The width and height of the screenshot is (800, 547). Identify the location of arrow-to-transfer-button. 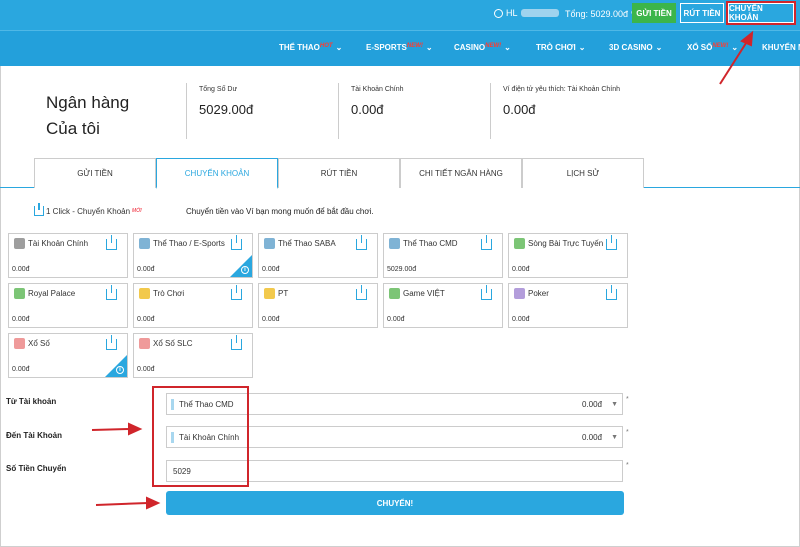
(734, 62).